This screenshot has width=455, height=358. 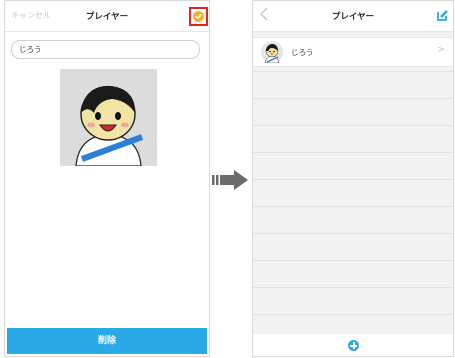 I want to click on navigation-bar: キャンセル プレイヤー, so click(x=107, y=16).